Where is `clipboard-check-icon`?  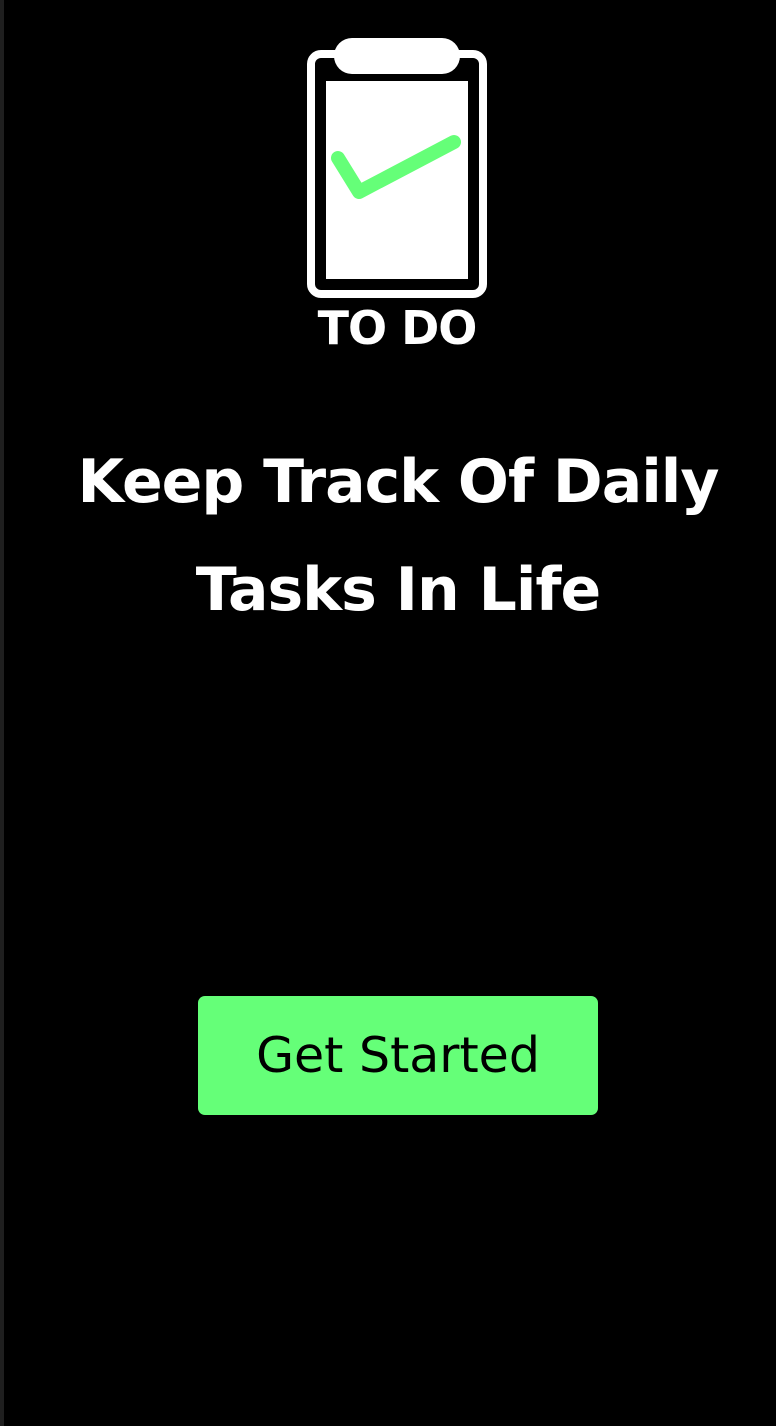
clipboard-check-icon is located at coordinates (397, 168).